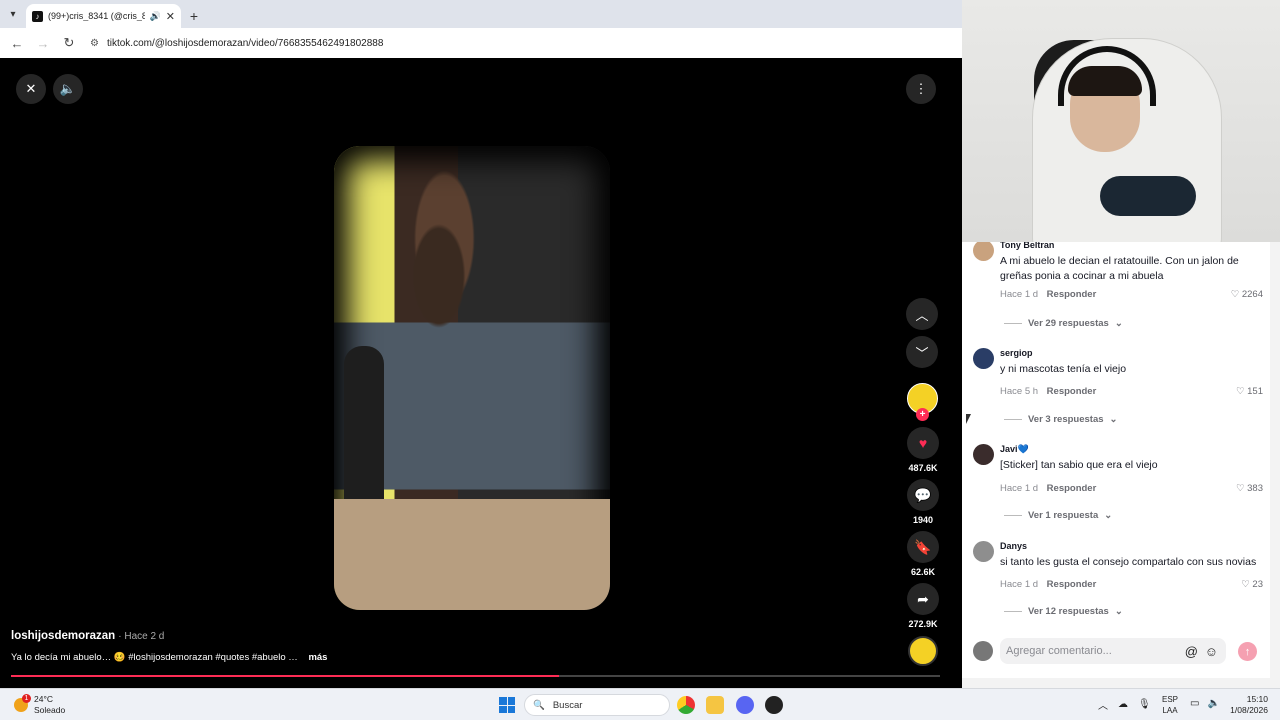 The height and width of the screenshot is (720, 1280). What do you see at coordinates (1191, 651) in the screenshot?
I see `mention-icon: @` at bounding box center [1191, 651].